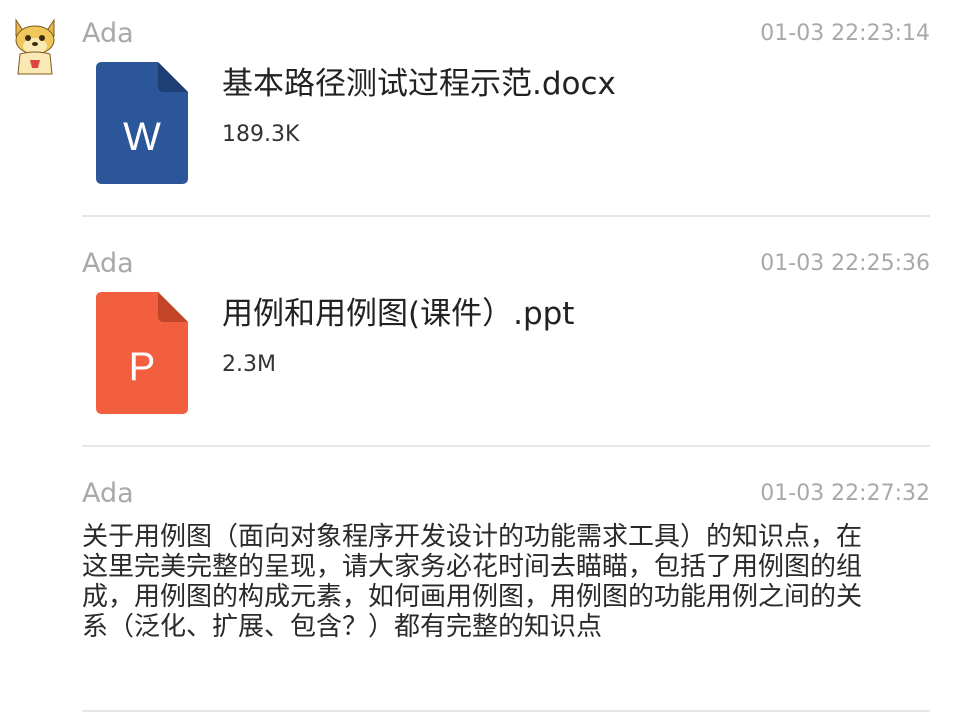  I want to click on file-name: 用例和用例图(课件）.ppt, so click(398, 314).